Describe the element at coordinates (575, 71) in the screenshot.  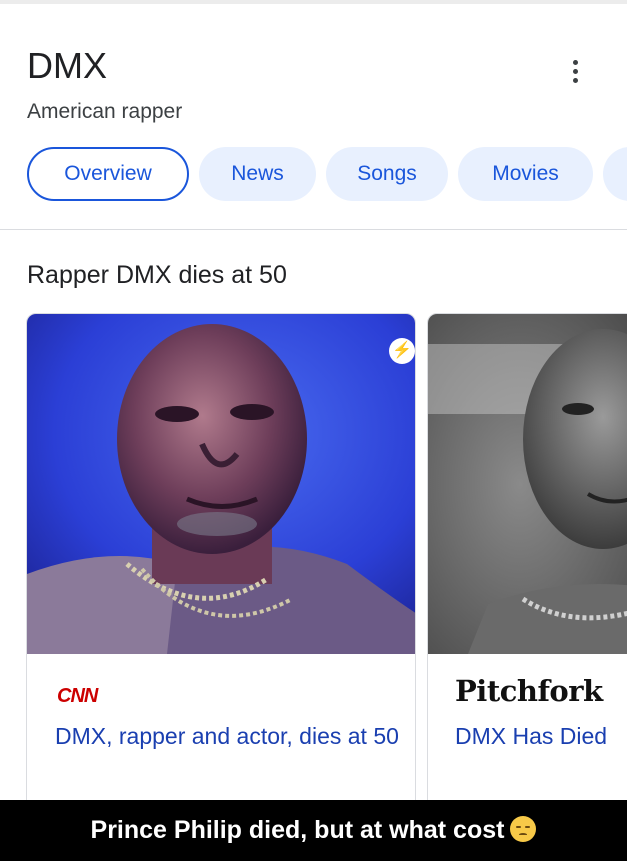
I see `more-options-icon` at that location.